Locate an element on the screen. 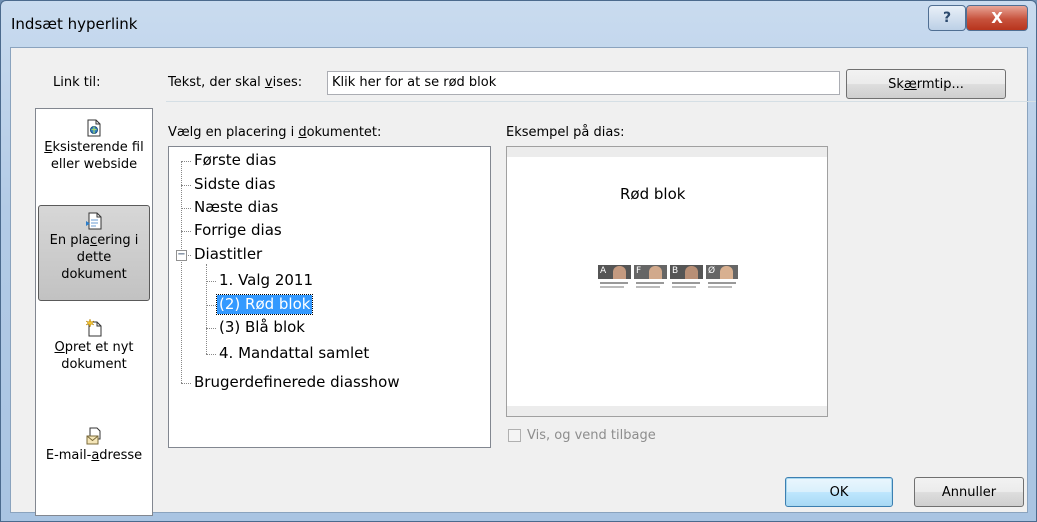 This screenshot has width=1037, height=522. tree-item-slide-4: 4. Mandattal samlet is located at coordinates (294, 353).